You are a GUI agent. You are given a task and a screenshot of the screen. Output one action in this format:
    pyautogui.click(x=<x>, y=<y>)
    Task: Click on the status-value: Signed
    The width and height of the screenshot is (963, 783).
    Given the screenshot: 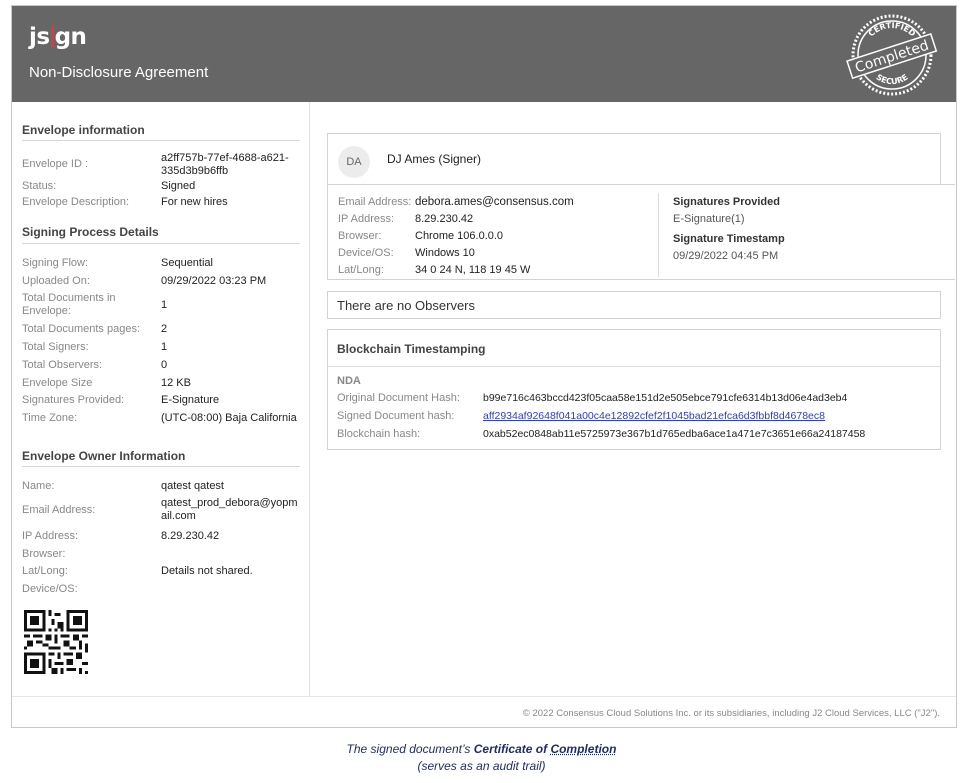 What is the action you would take?
    pyautogui.click(x=178, y=186)
    